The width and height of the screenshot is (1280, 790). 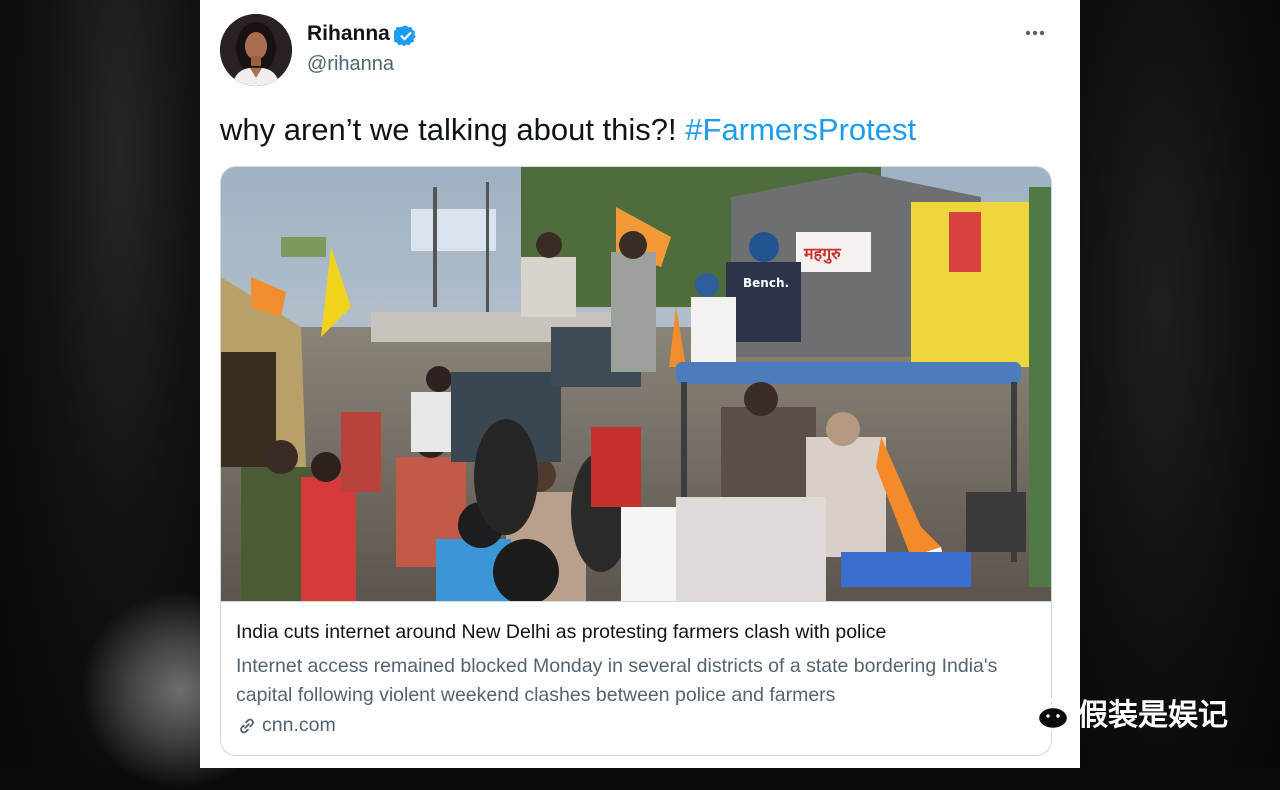 I want to click on wechat-icon, so click(x=1044, y=712).